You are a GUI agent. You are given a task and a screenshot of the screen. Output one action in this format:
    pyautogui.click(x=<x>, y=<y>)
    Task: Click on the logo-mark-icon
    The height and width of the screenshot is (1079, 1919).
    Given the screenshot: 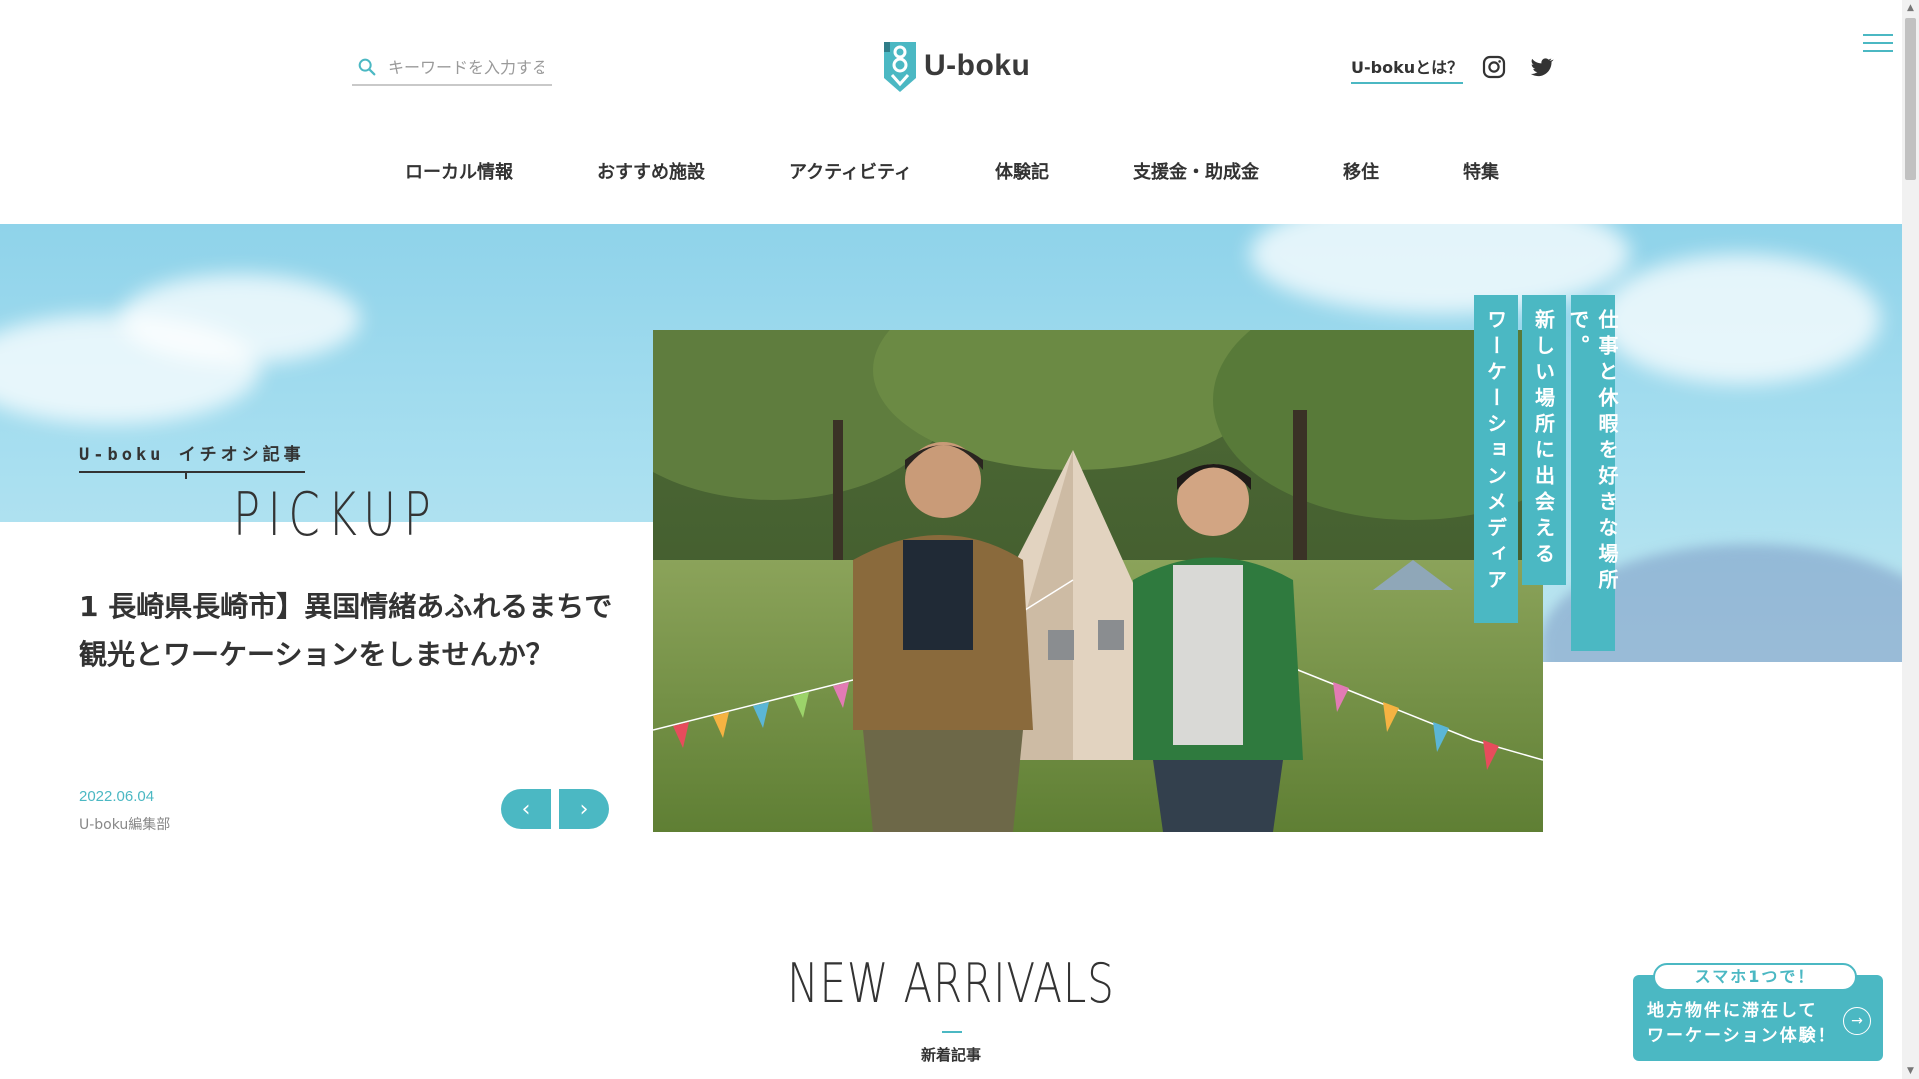 What is the action you would take?
    pyautogui.click(x=900, y=67)
    